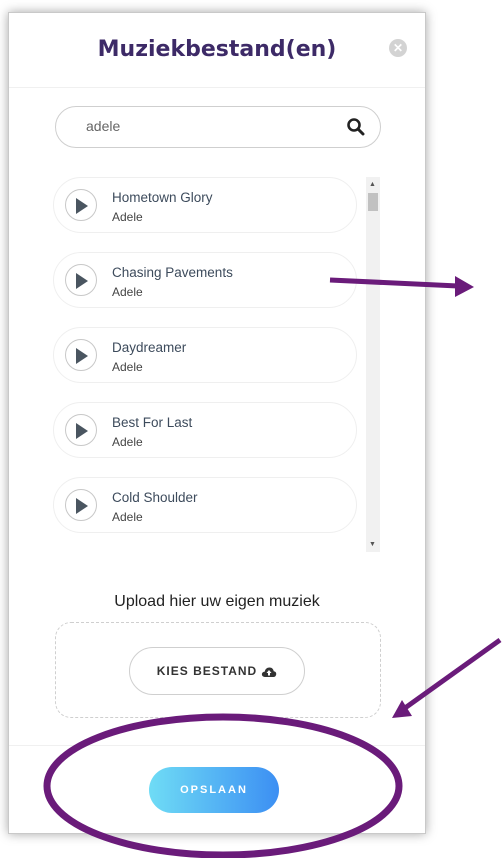  Describe the element at coordinates (223, 785) in the screenshot. I see `annotation-ellipse-save` at that location.